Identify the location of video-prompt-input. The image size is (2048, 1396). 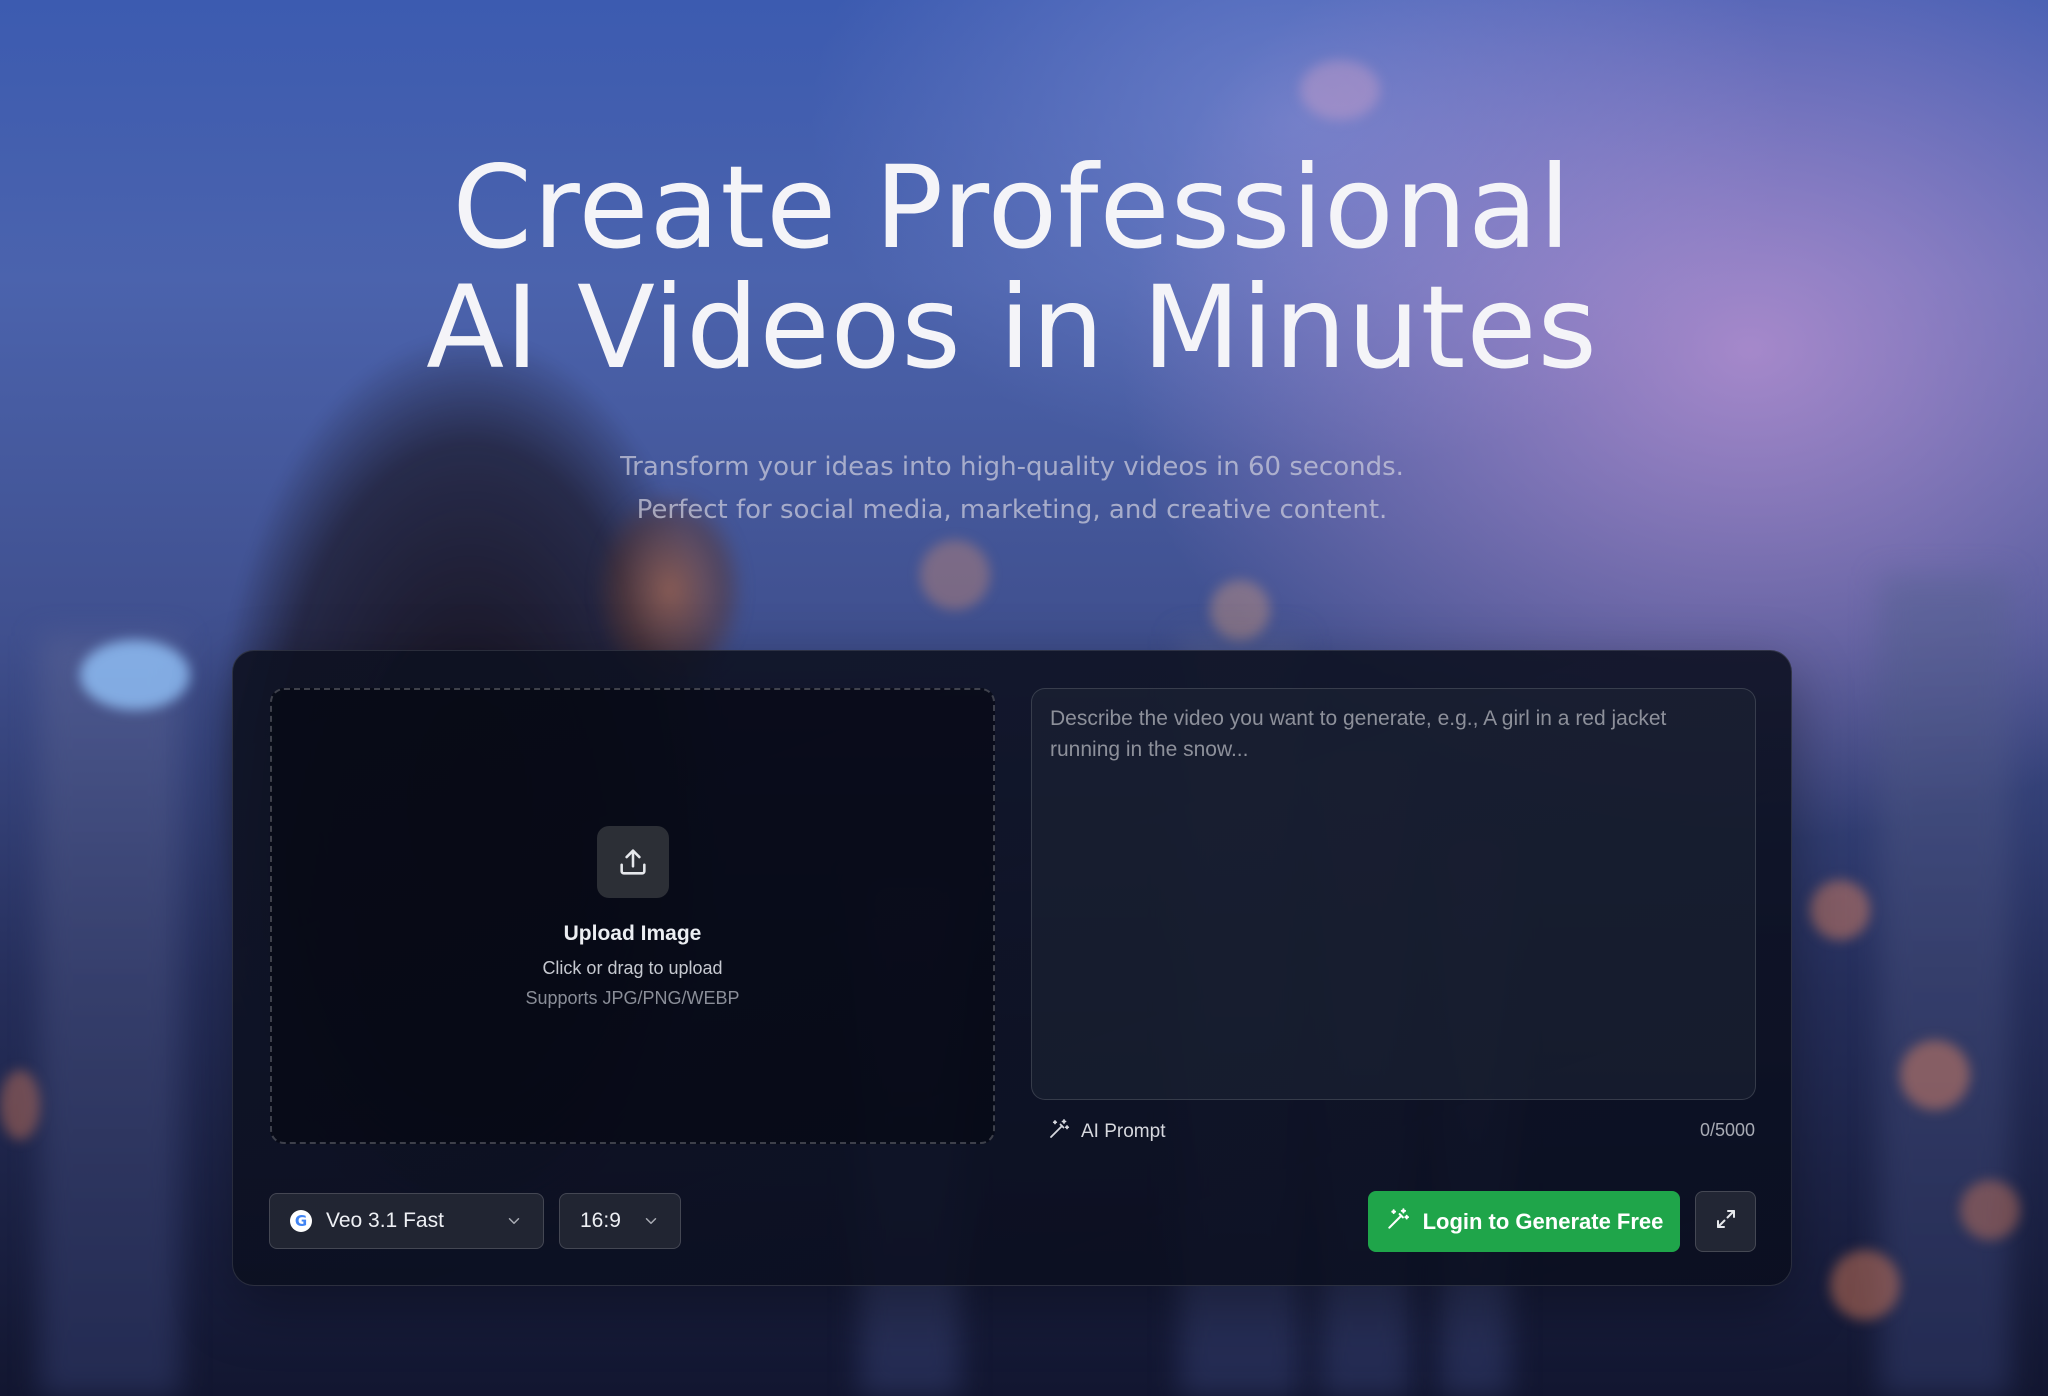
(1393, 894).